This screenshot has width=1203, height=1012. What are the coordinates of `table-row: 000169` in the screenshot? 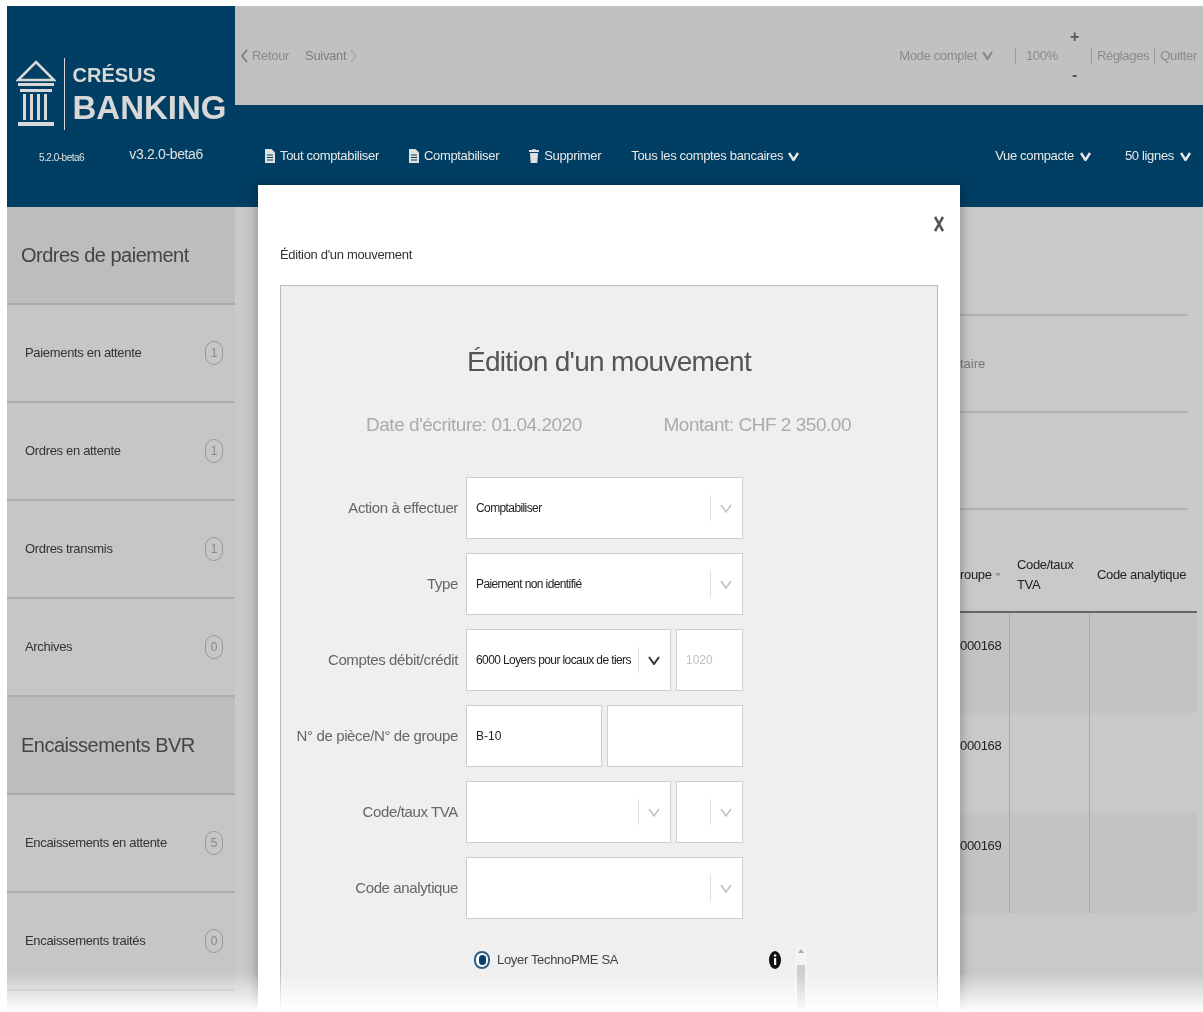 It's located at (1078, 863).